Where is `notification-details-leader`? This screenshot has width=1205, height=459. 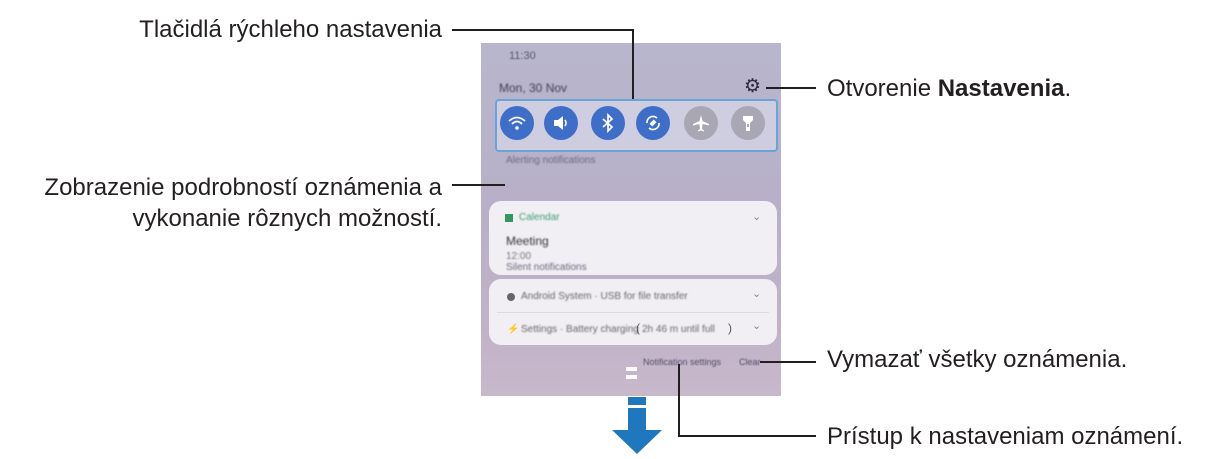 notification-details-leader is located at coordinates (478, 185).